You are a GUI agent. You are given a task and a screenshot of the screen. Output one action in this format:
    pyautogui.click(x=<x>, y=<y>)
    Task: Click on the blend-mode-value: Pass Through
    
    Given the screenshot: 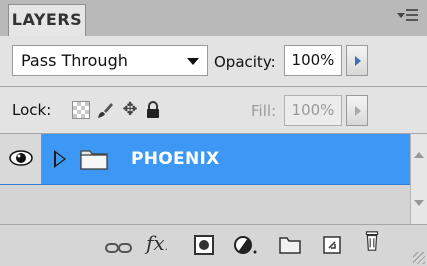 What is the action you would take?
    pyautogui.click(x=74, y=60)
    